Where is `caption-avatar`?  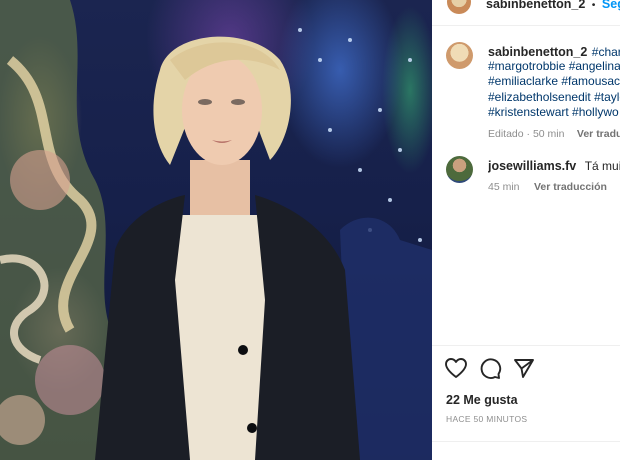
caption-avatar is located at coordinates (459, 55).